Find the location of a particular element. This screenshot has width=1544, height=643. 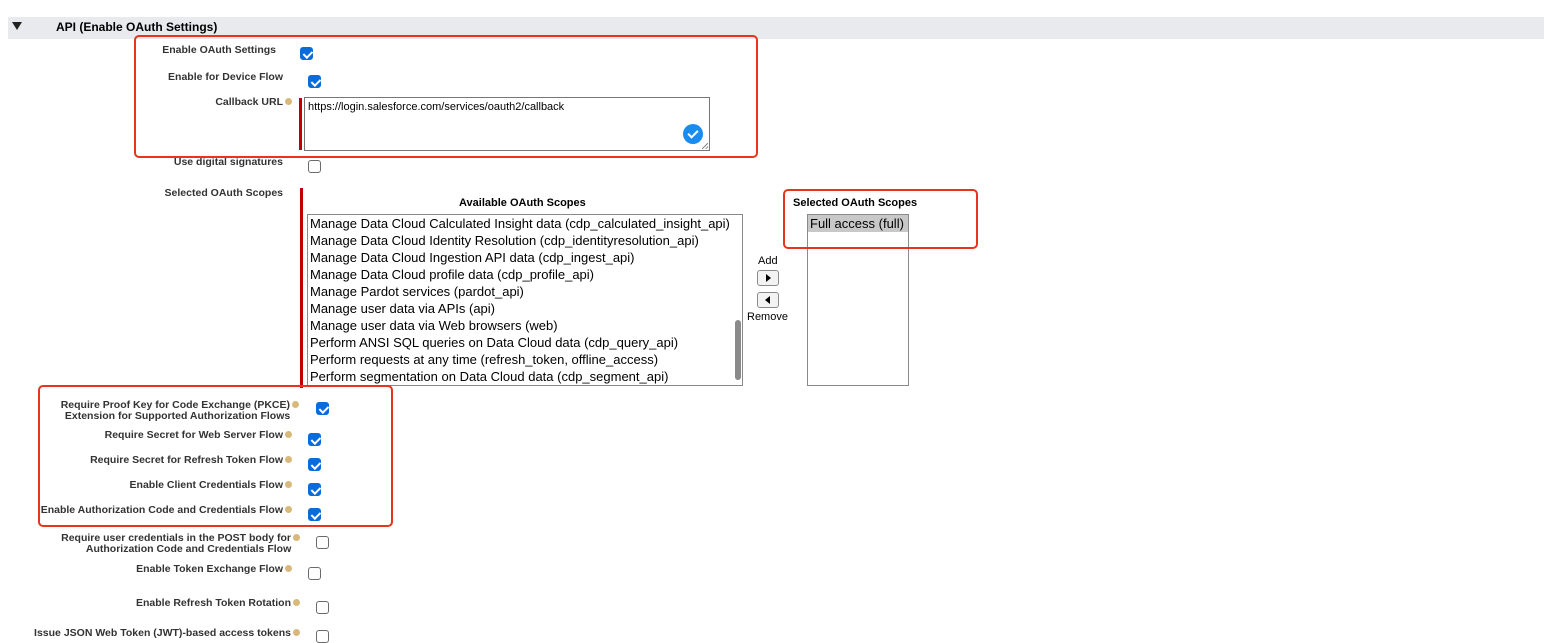

arrow-right-icon is located at coordinates (768, 278).